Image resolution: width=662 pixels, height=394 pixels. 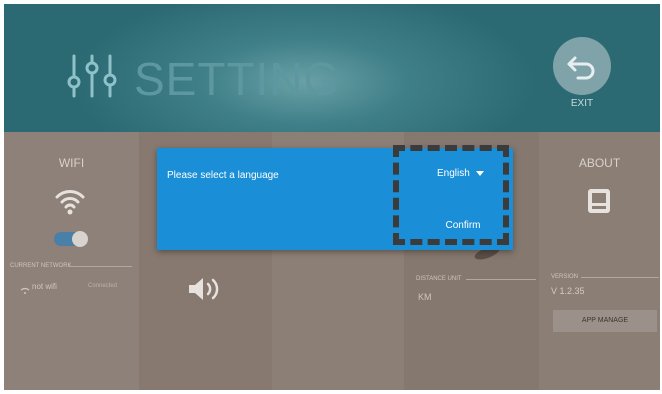 I want to click on about-panel: ABOUT VERSION V 1.2.35 APP MANAGE, so click(x=599, y=261).